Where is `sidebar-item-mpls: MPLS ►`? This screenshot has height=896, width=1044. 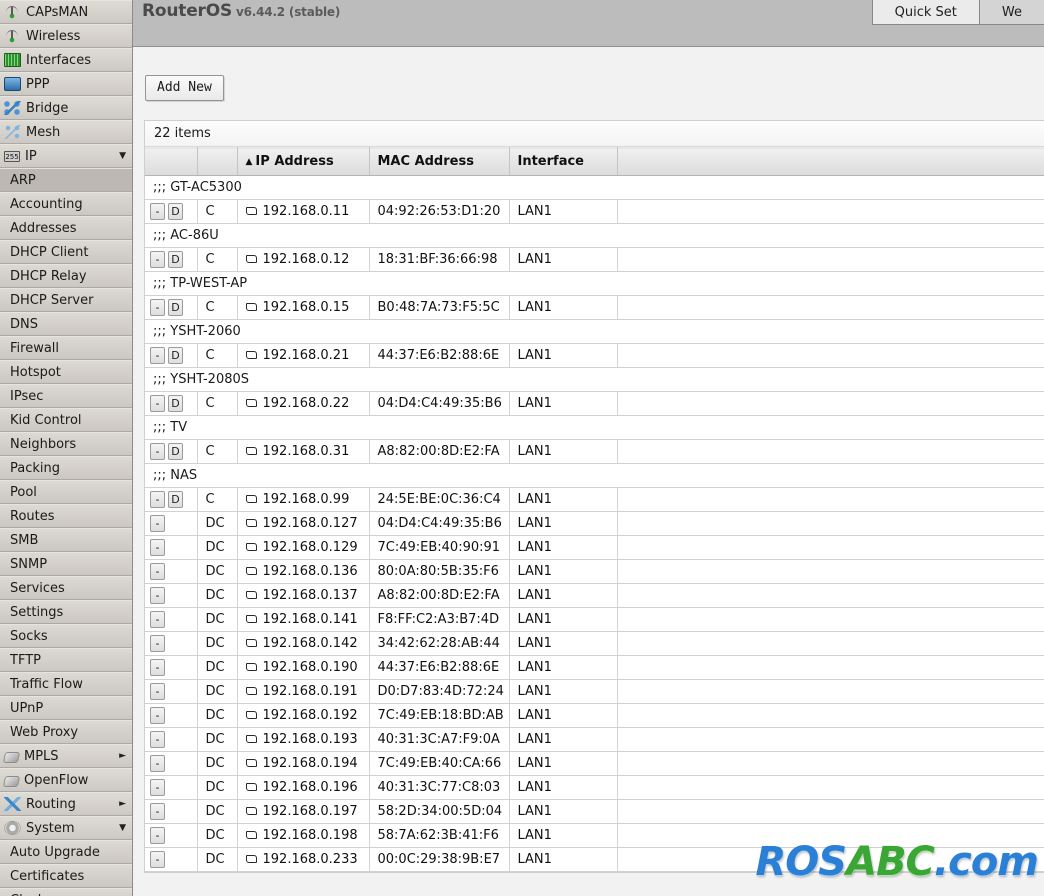 sidebar-item-mpls: MPLS ► is located at coordinates (66, 756).